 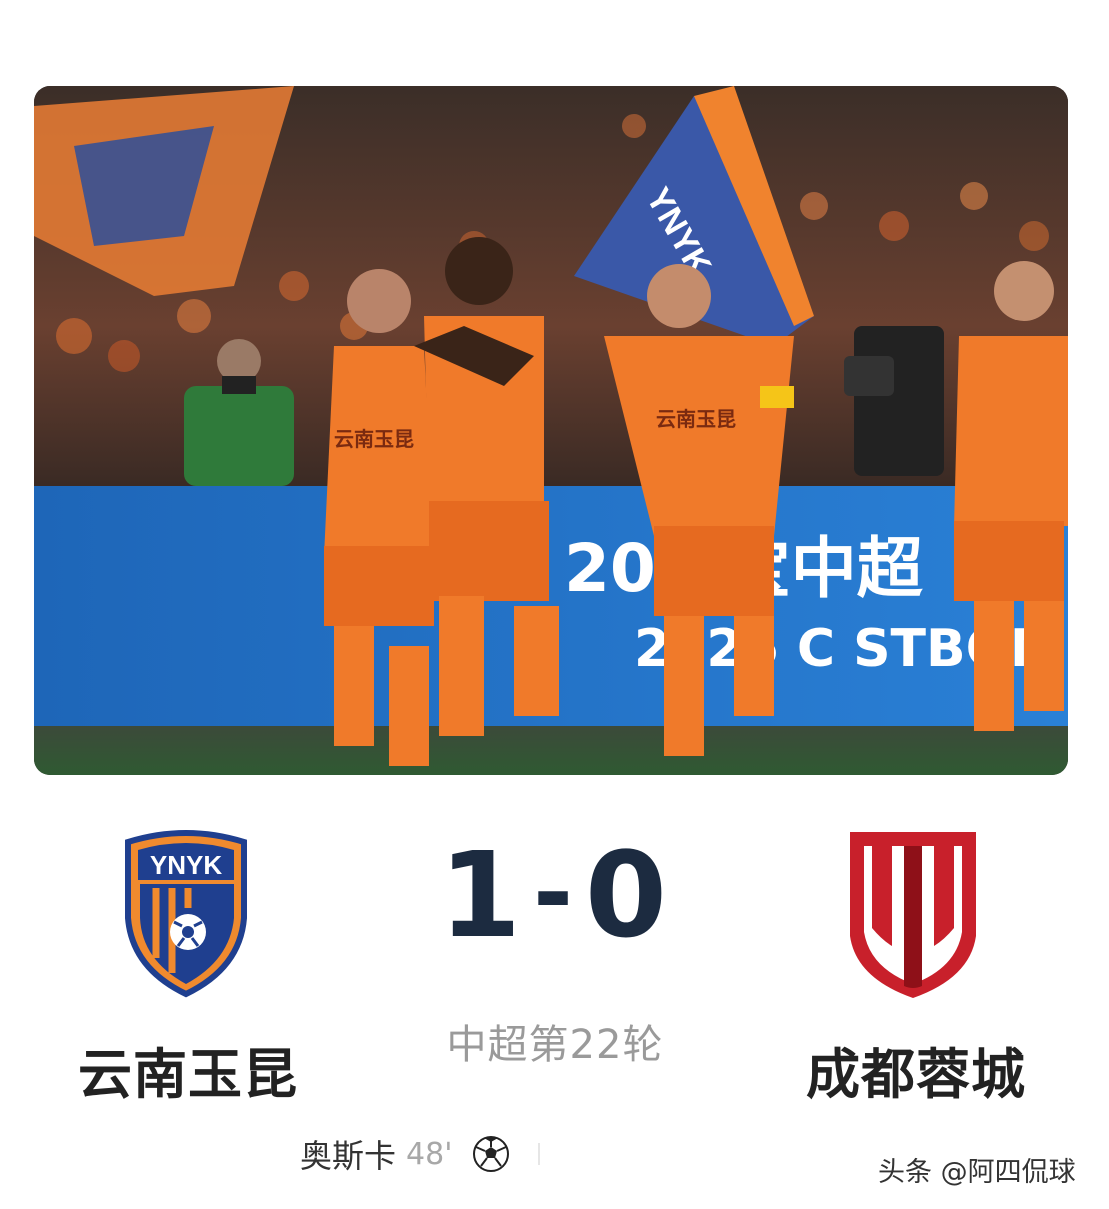 I want to click on home-logo-text: YNYK, so click(x=186, y=865).